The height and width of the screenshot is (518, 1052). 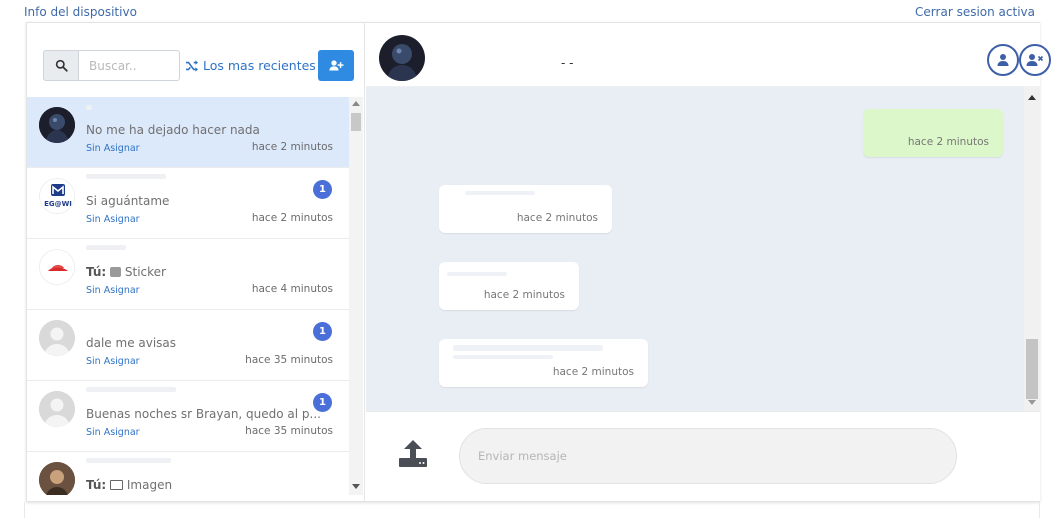 What do you see at coordinates (126, 272) in the screenshot?
I see `message-preview: Tú: Sticker` at bounding box center [126, 272].